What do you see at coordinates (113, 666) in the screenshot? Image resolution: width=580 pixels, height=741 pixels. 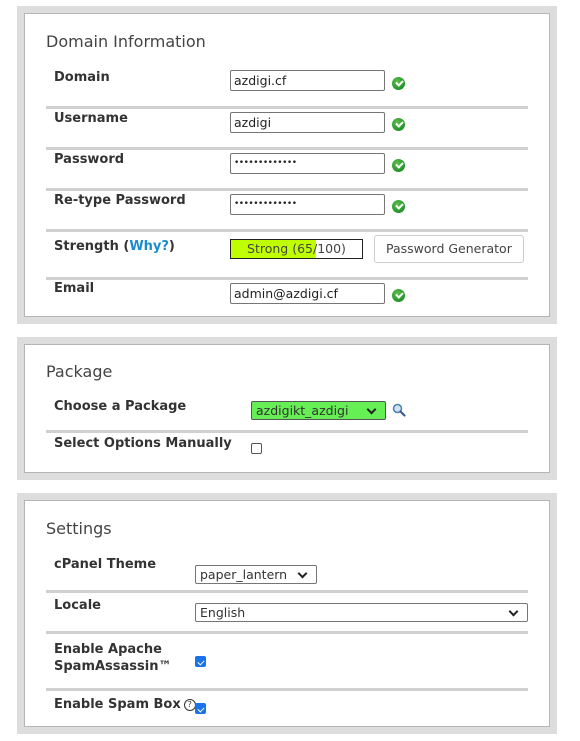 I see `spamassassin-label-line2: SpamAssassin™` at bounding box center [113, 666].